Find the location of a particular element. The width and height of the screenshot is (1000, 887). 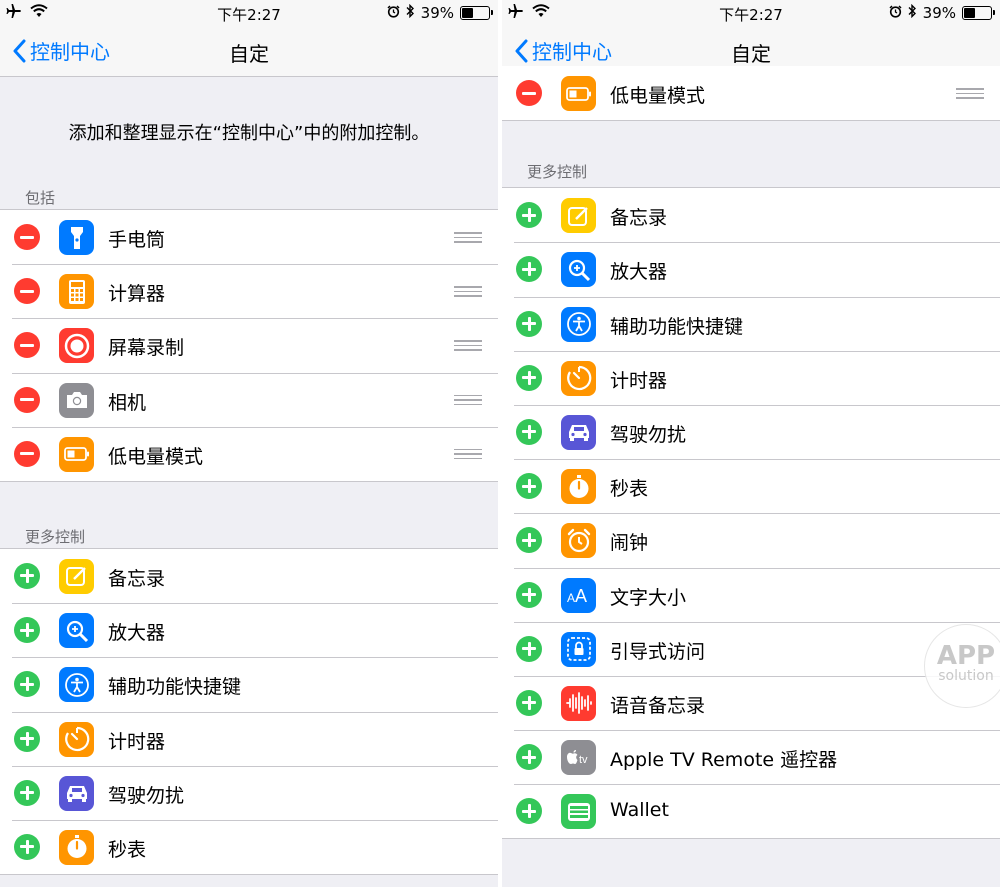

list-item: 屏幕录制 is located at coordinates (249, 345).